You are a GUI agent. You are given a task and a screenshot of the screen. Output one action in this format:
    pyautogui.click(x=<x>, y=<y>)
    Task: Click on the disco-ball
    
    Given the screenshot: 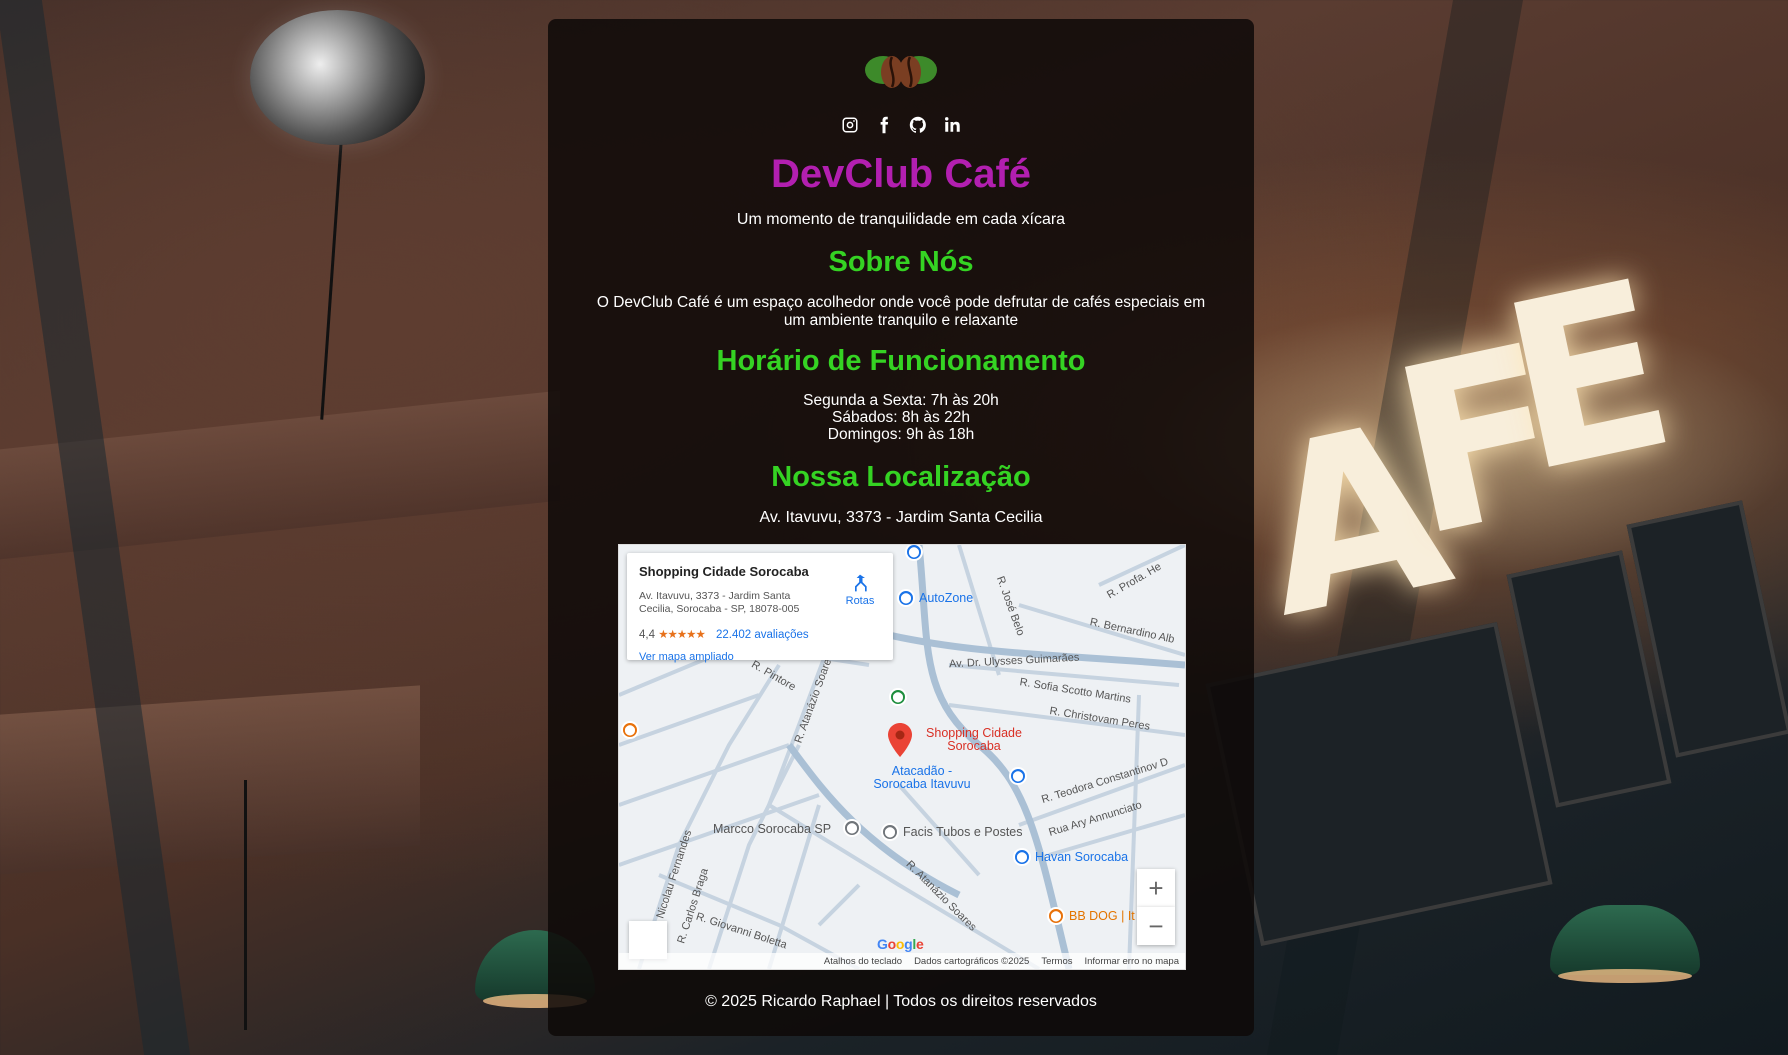 What is the action you would take?
    pyautogui.click(x=337, y=77)
    